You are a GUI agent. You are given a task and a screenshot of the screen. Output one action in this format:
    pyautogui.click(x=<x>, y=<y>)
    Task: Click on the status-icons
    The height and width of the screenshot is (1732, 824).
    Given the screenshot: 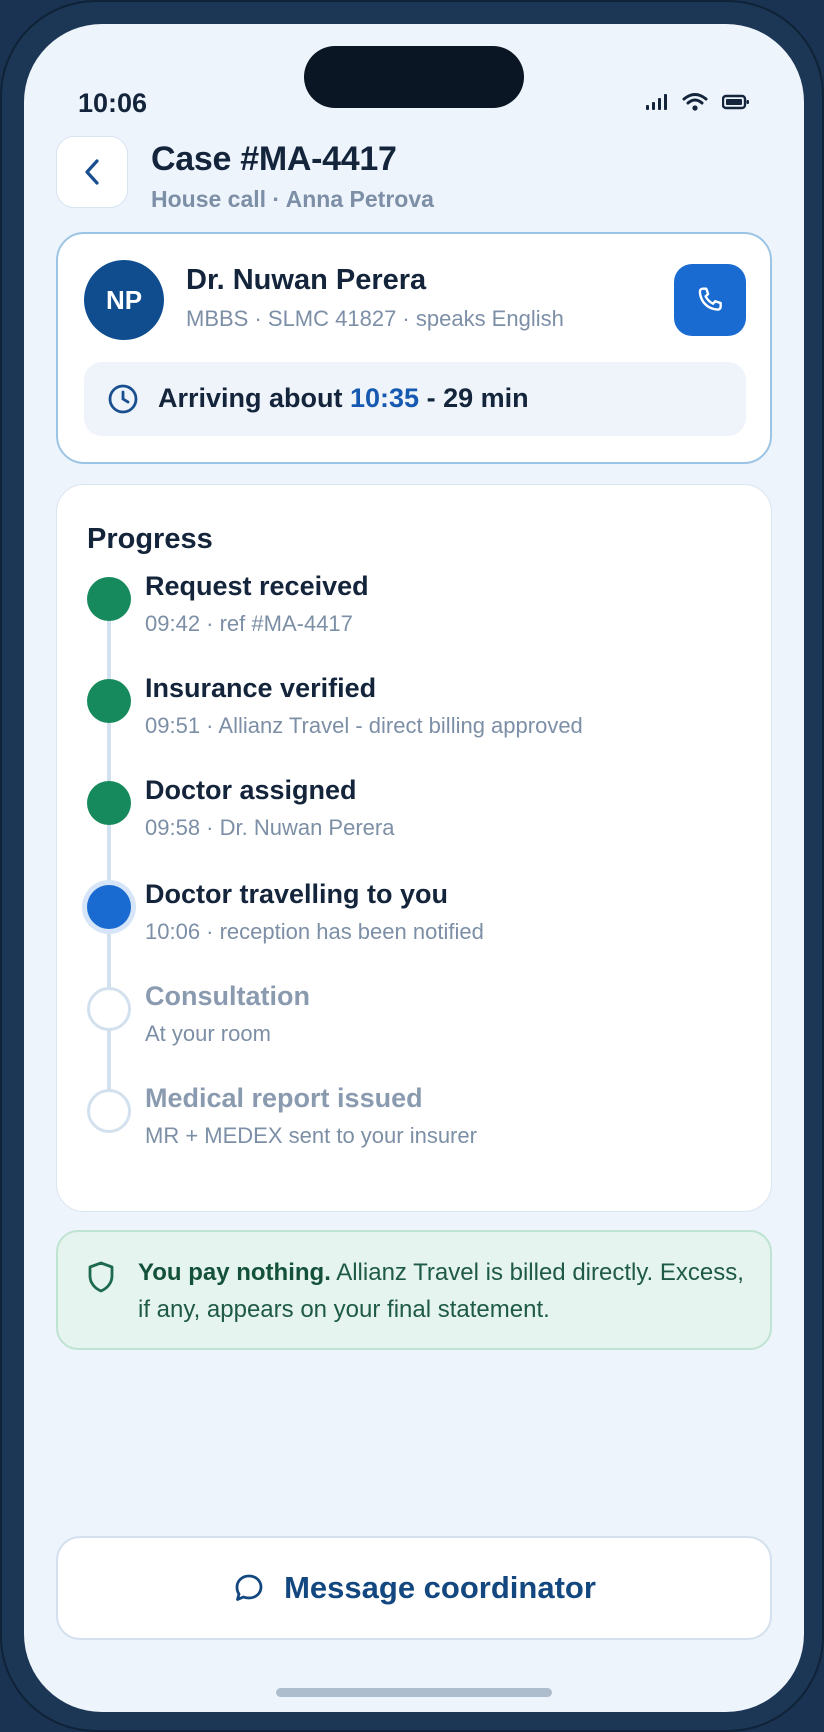 What is the action you would take?
    pyautogui.click(x=698, y=102)
    